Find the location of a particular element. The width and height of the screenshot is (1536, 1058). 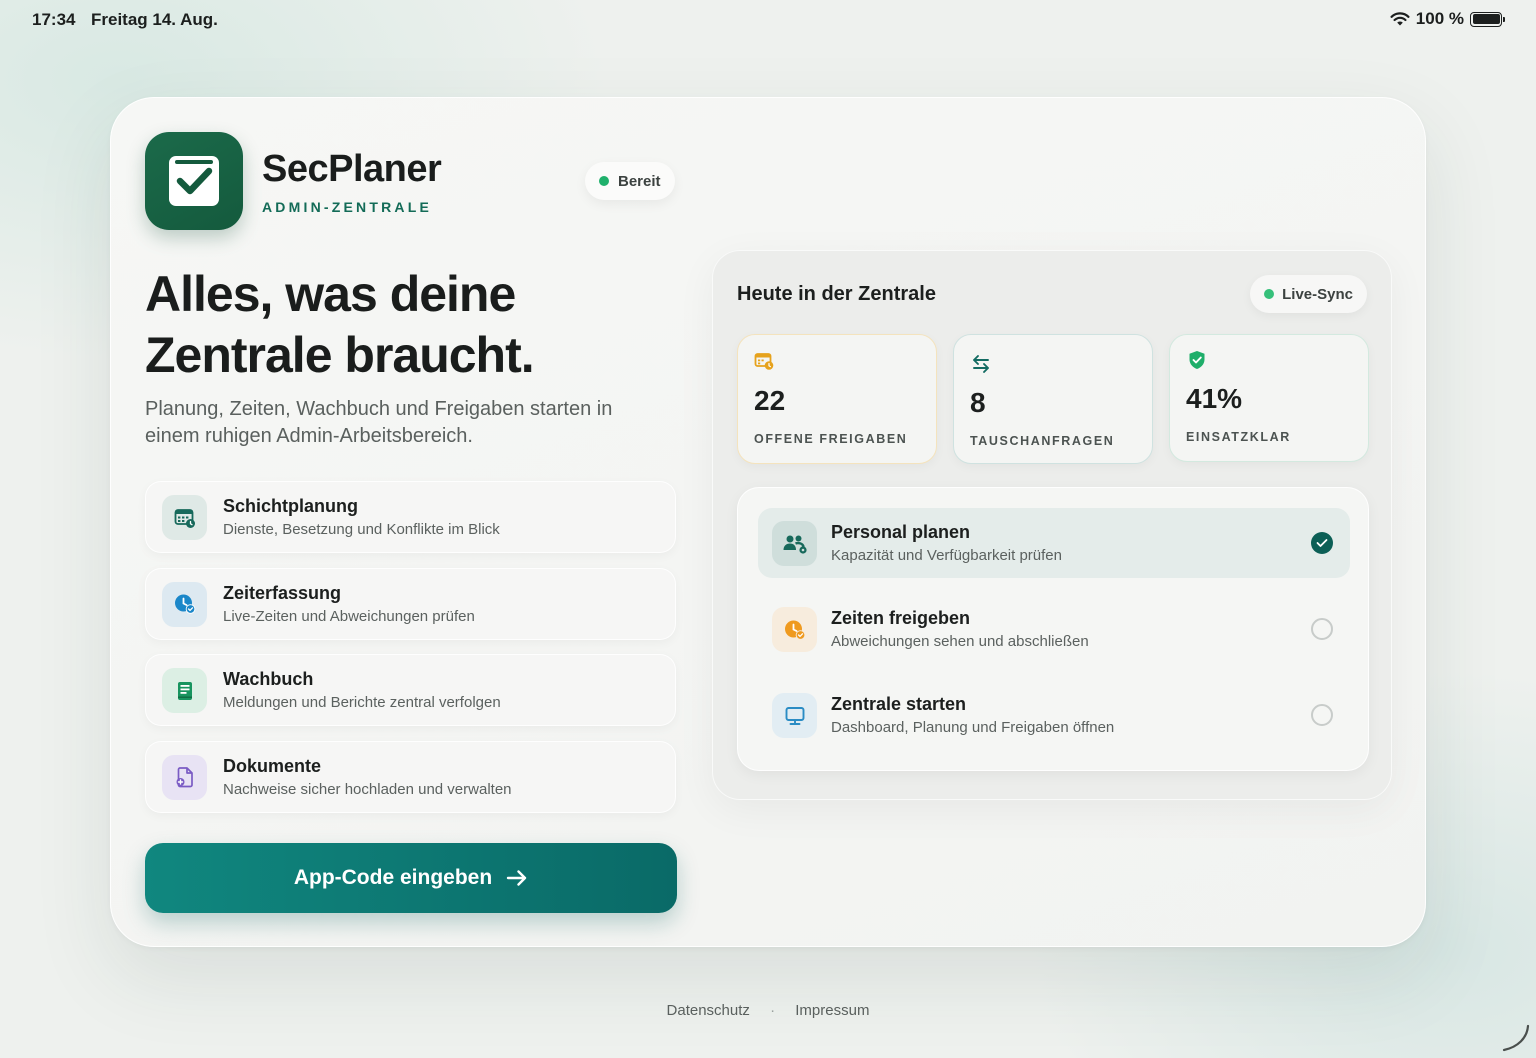

app-name: SecPlaner is located at coordinates (352, 169).